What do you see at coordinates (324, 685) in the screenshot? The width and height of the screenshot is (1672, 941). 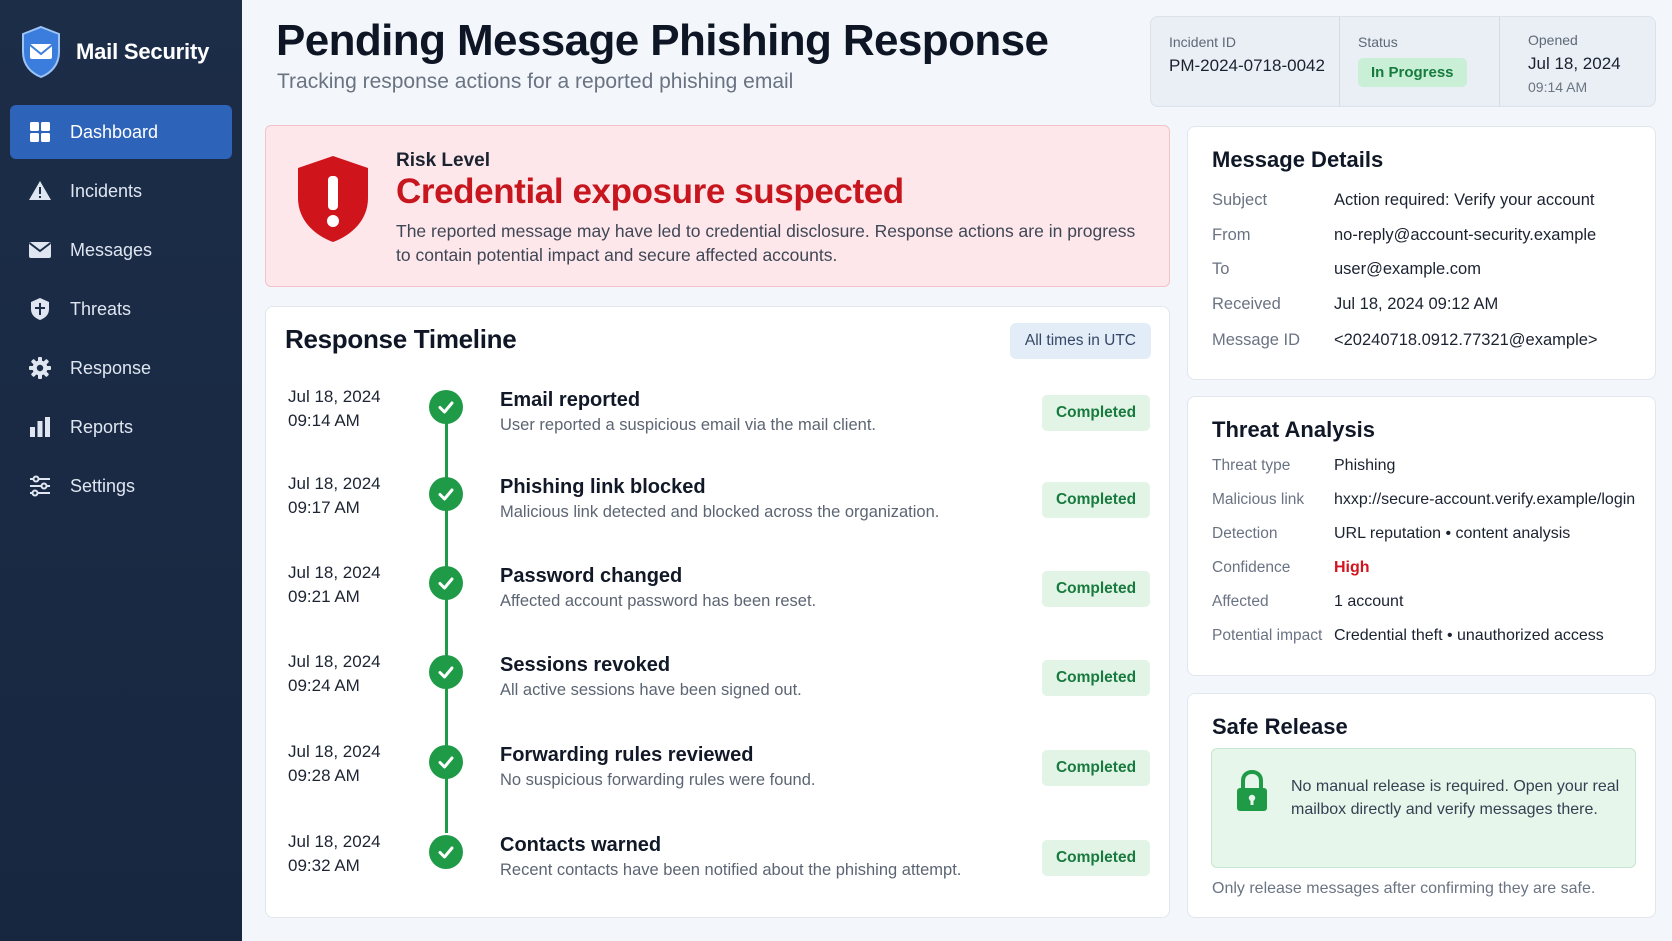 I see `event-time: 09:24 AM` at bounding box center [324, 685].